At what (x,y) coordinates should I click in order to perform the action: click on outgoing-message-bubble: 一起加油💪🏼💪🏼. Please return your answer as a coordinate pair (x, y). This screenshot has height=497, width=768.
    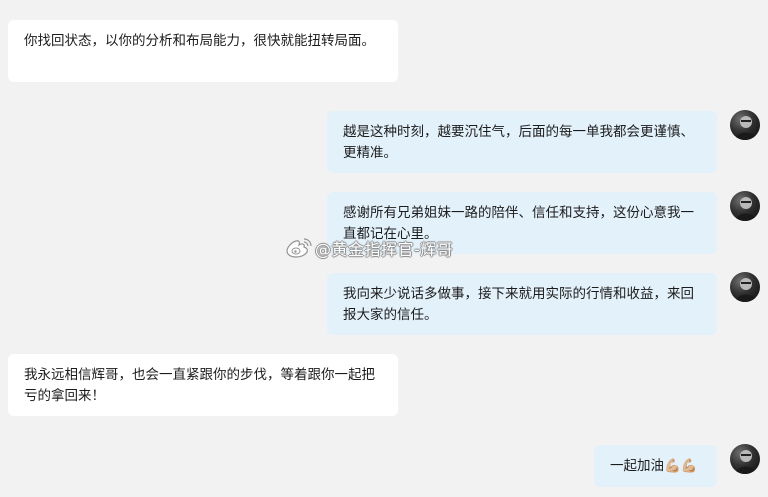
    Looking at the image, I should click on (655, 466).